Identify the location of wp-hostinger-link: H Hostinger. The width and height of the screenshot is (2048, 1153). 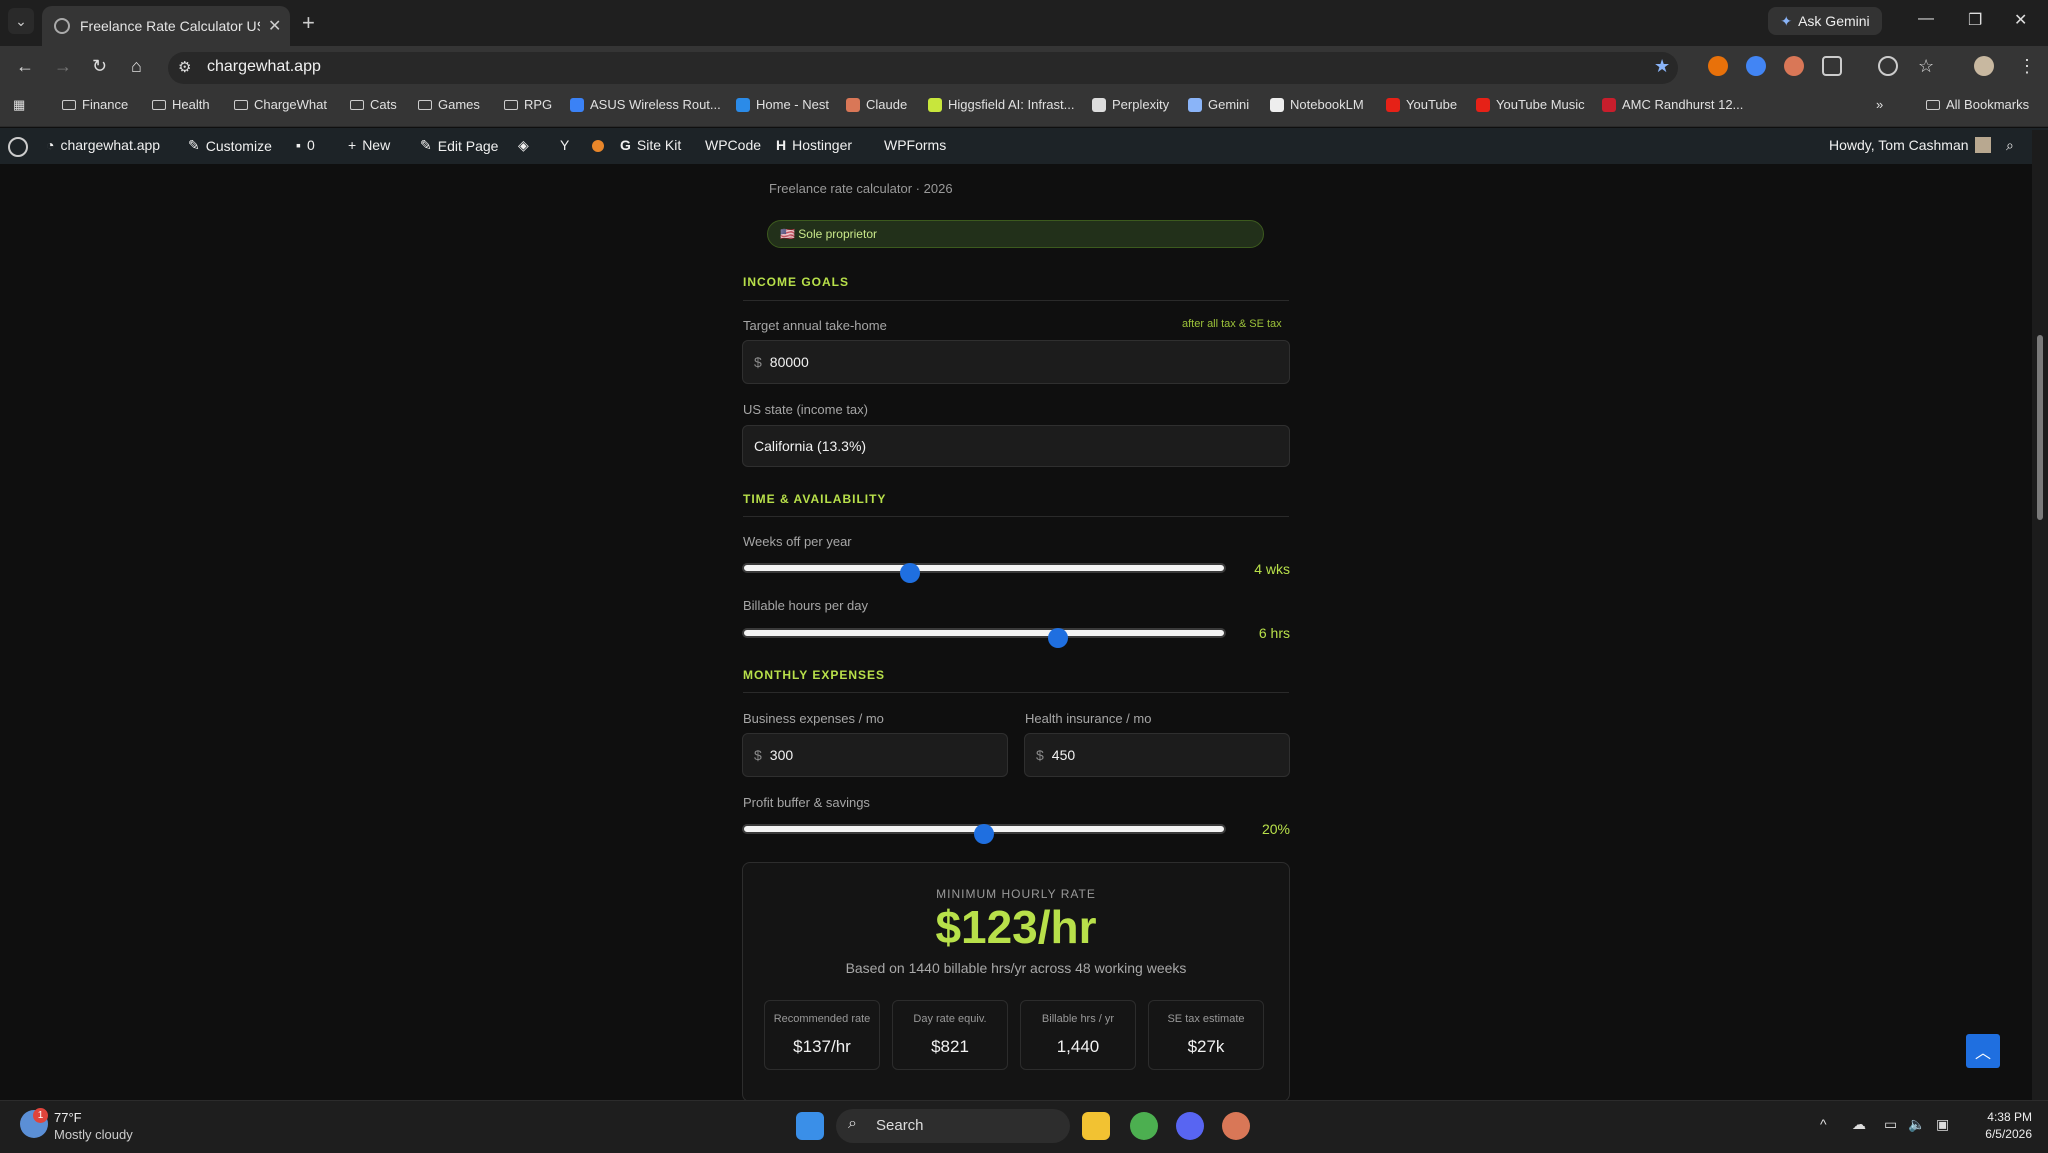
(814, 145).